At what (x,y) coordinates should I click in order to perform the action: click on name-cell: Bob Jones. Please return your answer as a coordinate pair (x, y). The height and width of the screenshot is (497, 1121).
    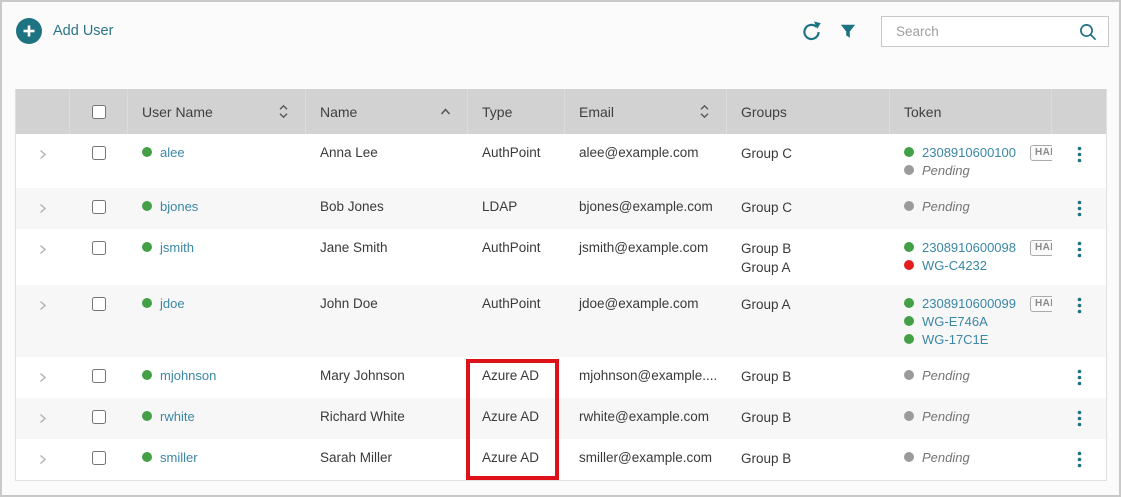
    Looking at the image, I should click on (387, 208).